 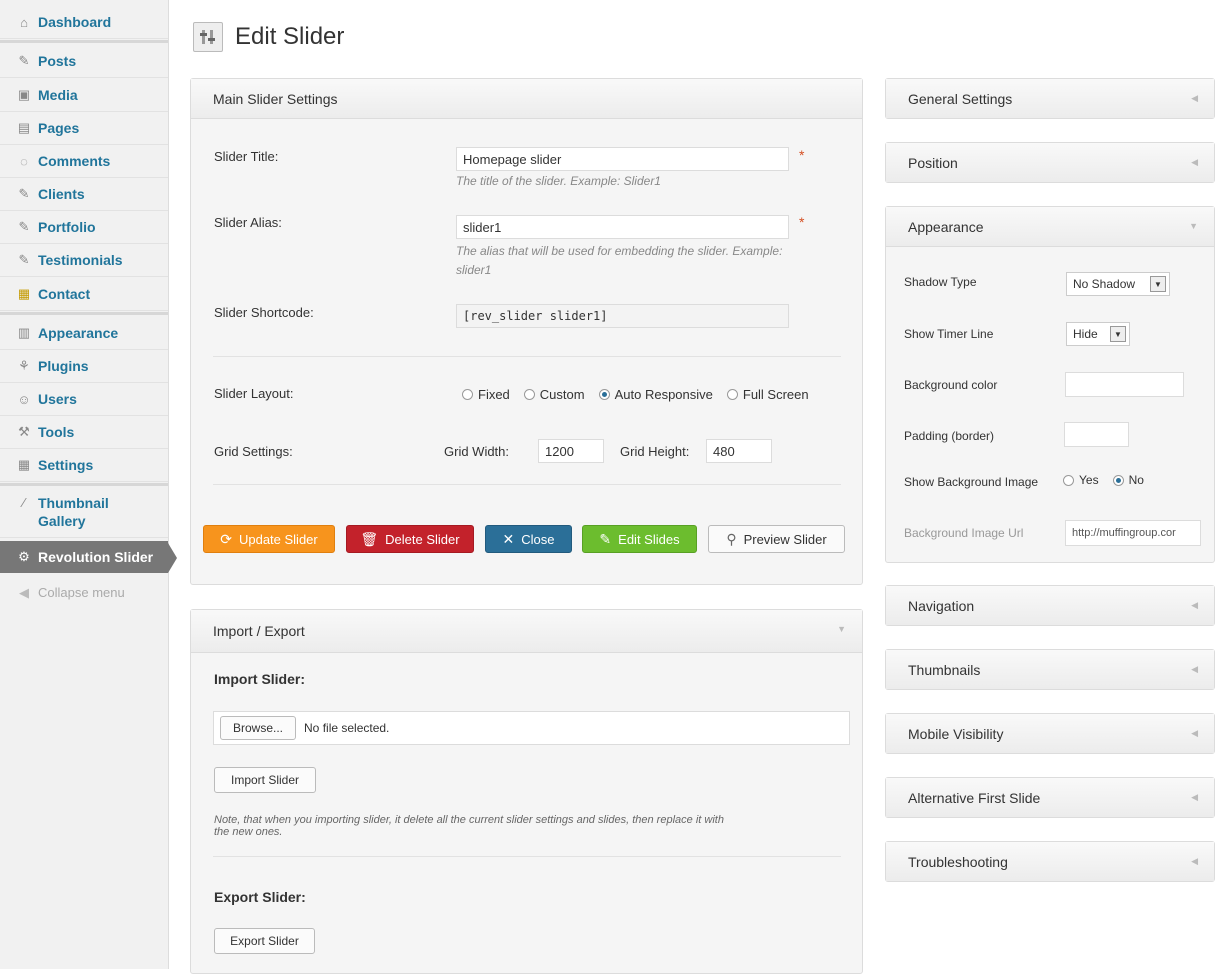 What do you see at coordinates (84, 513) in the screenshot?
I see `sidebar-item-thumbnail-gallery: ⁄ Thumbnail Gallery` at bounding box center [84, 513].